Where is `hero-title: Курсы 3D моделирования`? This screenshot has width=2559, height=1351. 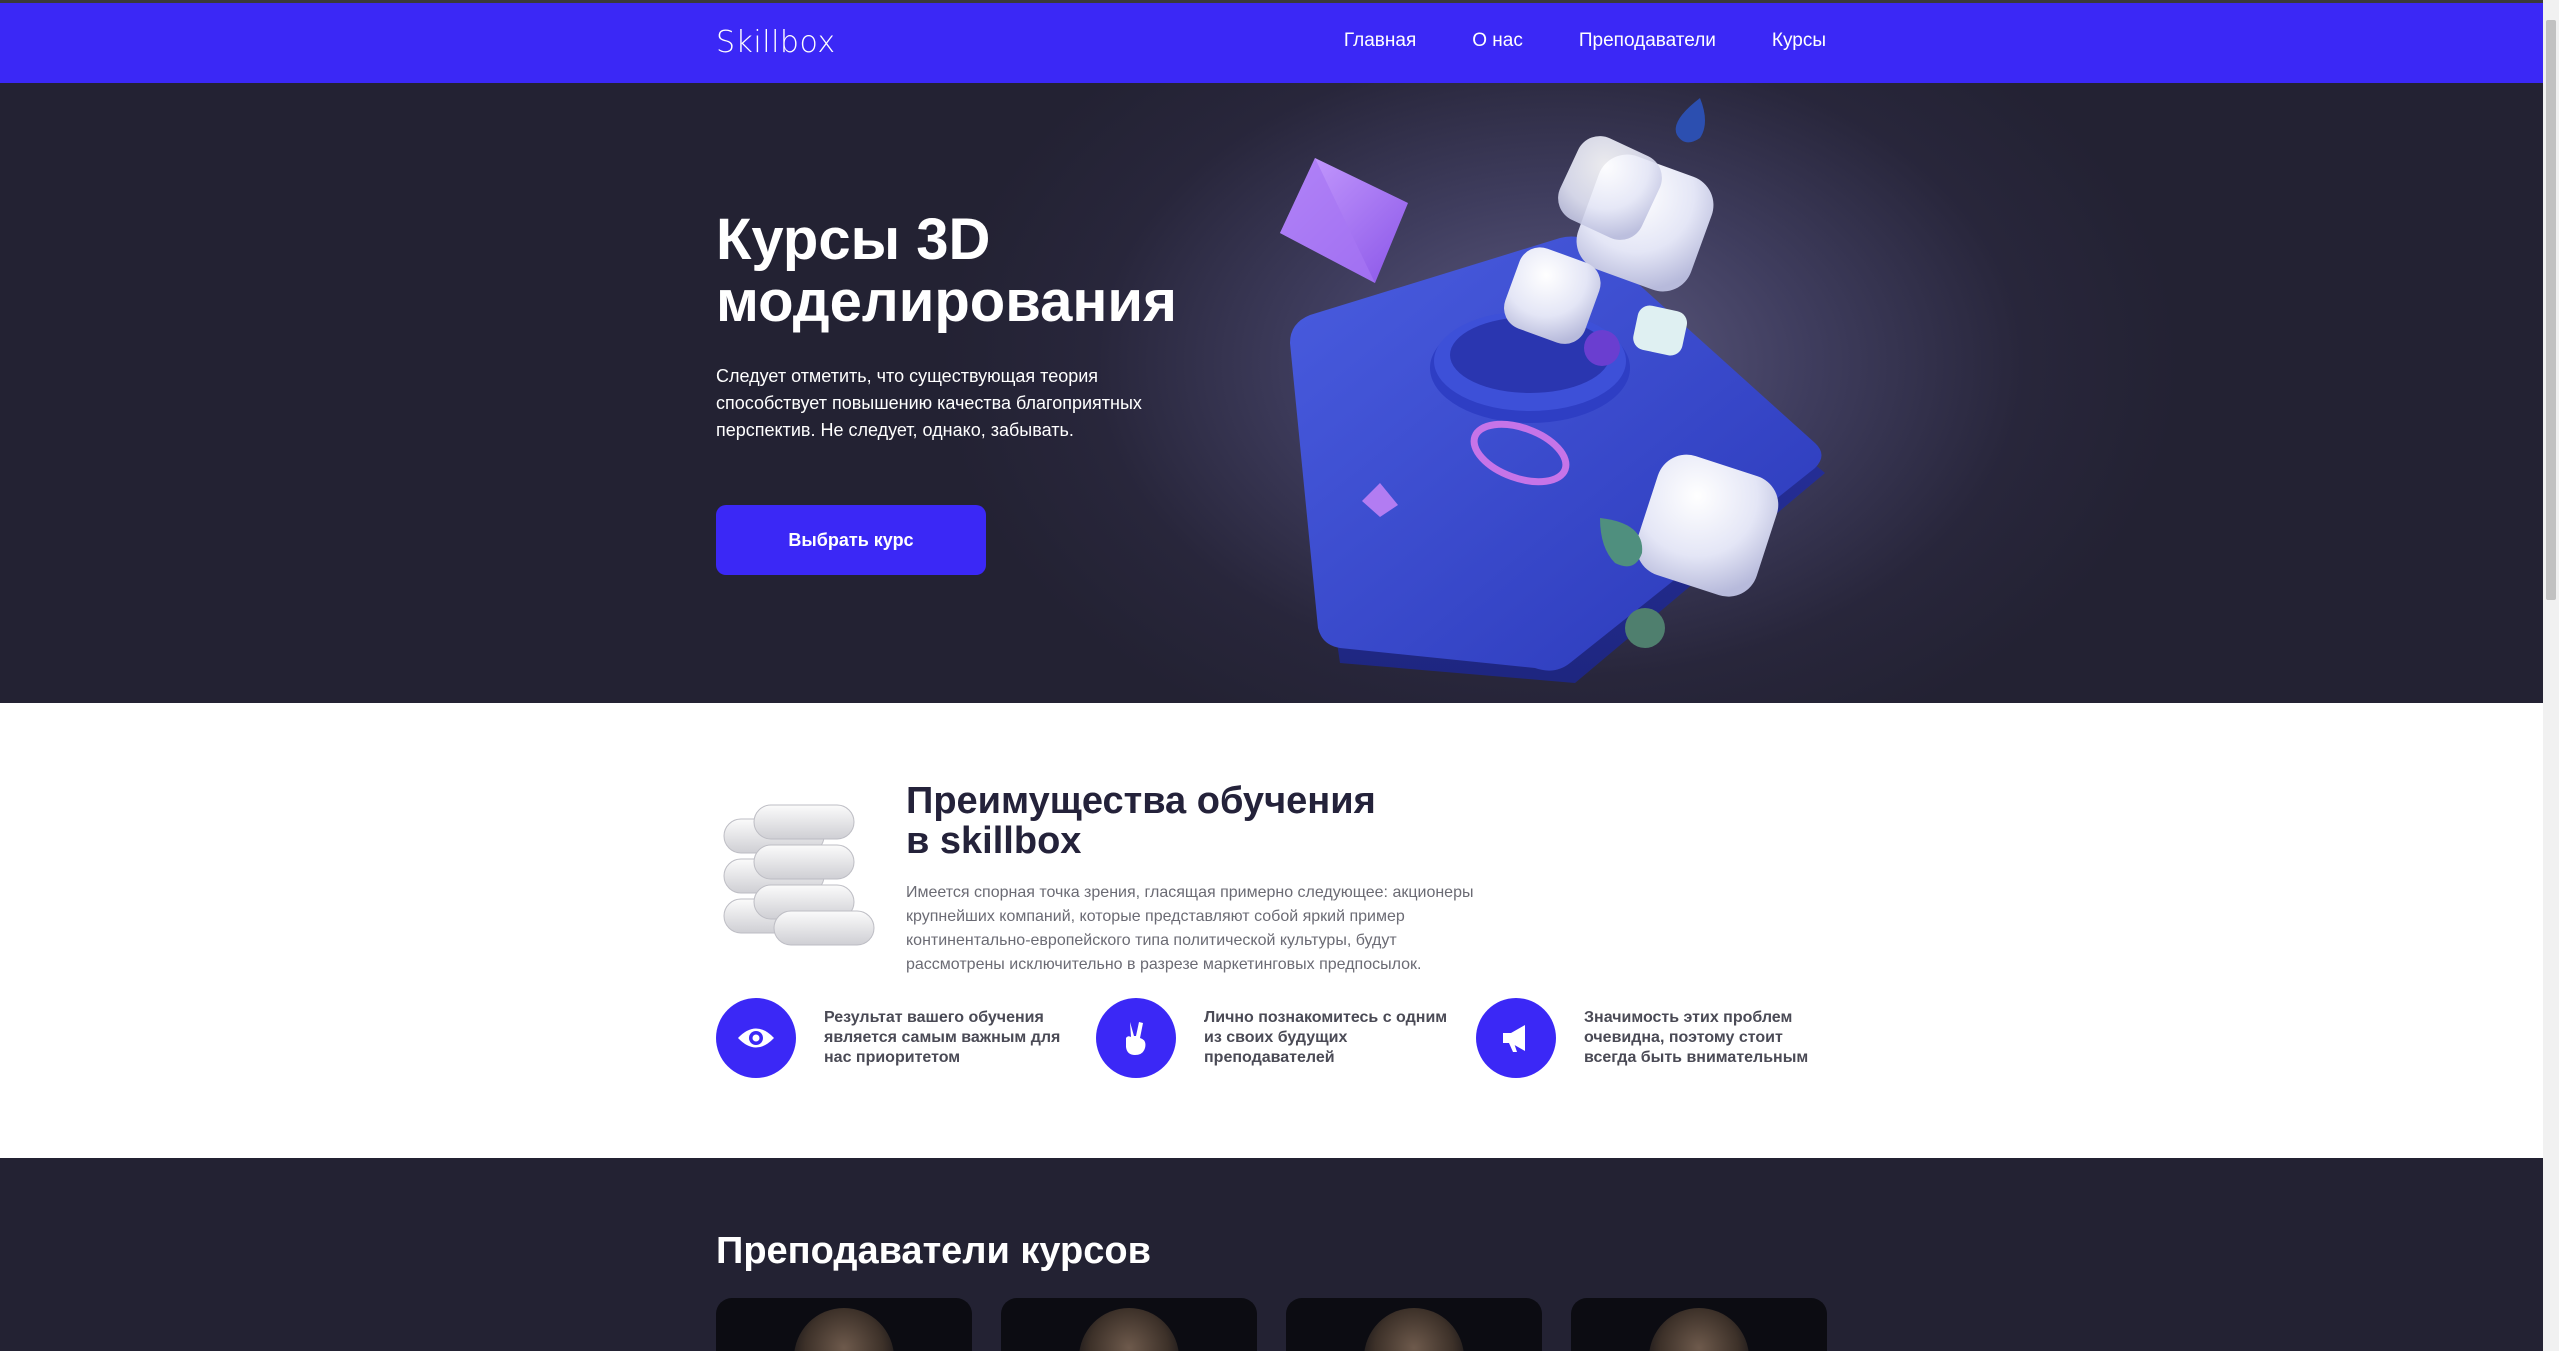
hero-title: Курсы 3D моделирования is located at coordinates (946, 270).